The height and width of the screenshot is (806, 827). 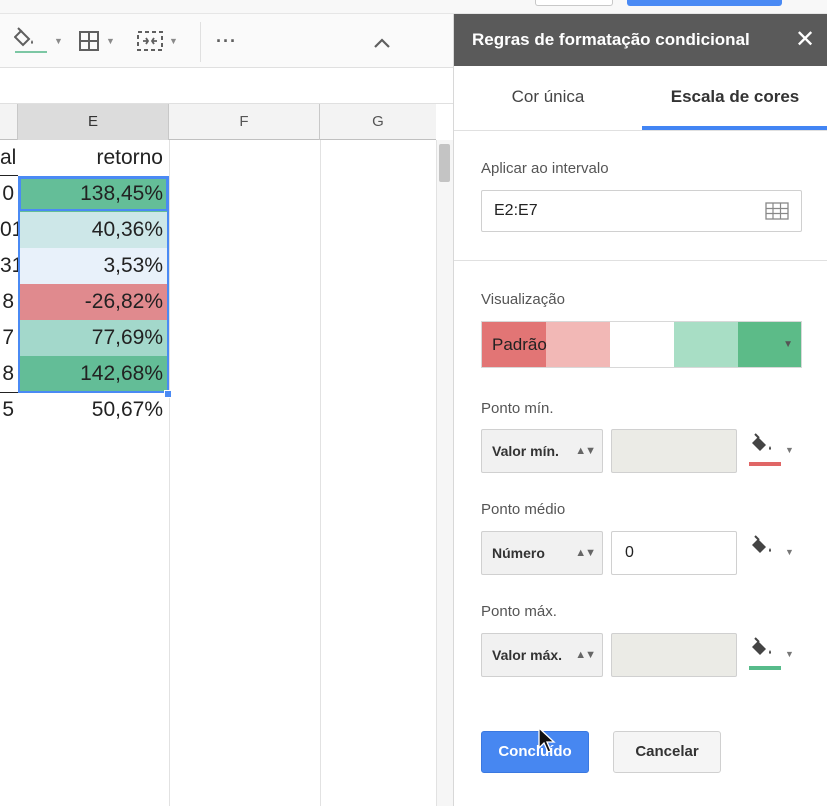 I want to click on collapse-toolbar-button, so click(x=382, y=43).